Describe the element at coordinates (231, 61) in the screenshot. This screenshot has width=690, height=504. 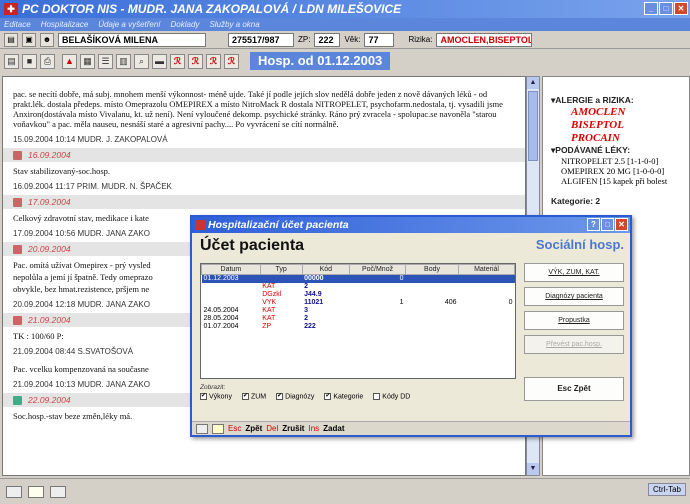
I see `prescription-icon-4: ℛ` at that location.